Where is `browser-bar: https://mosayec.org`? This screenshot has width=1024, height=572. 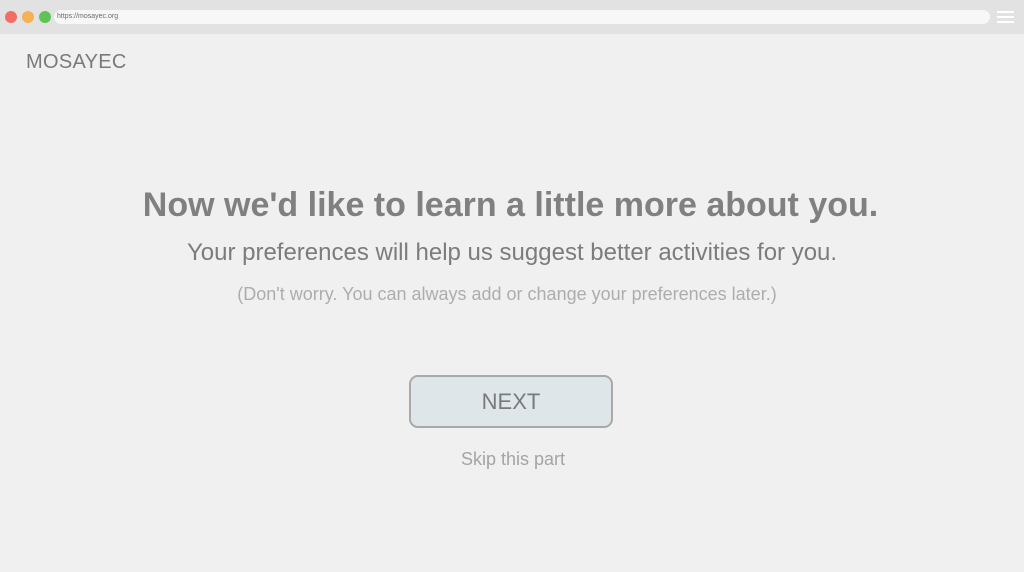
browser-bar: https://mosayec.org is located at coordinates (512, 17).